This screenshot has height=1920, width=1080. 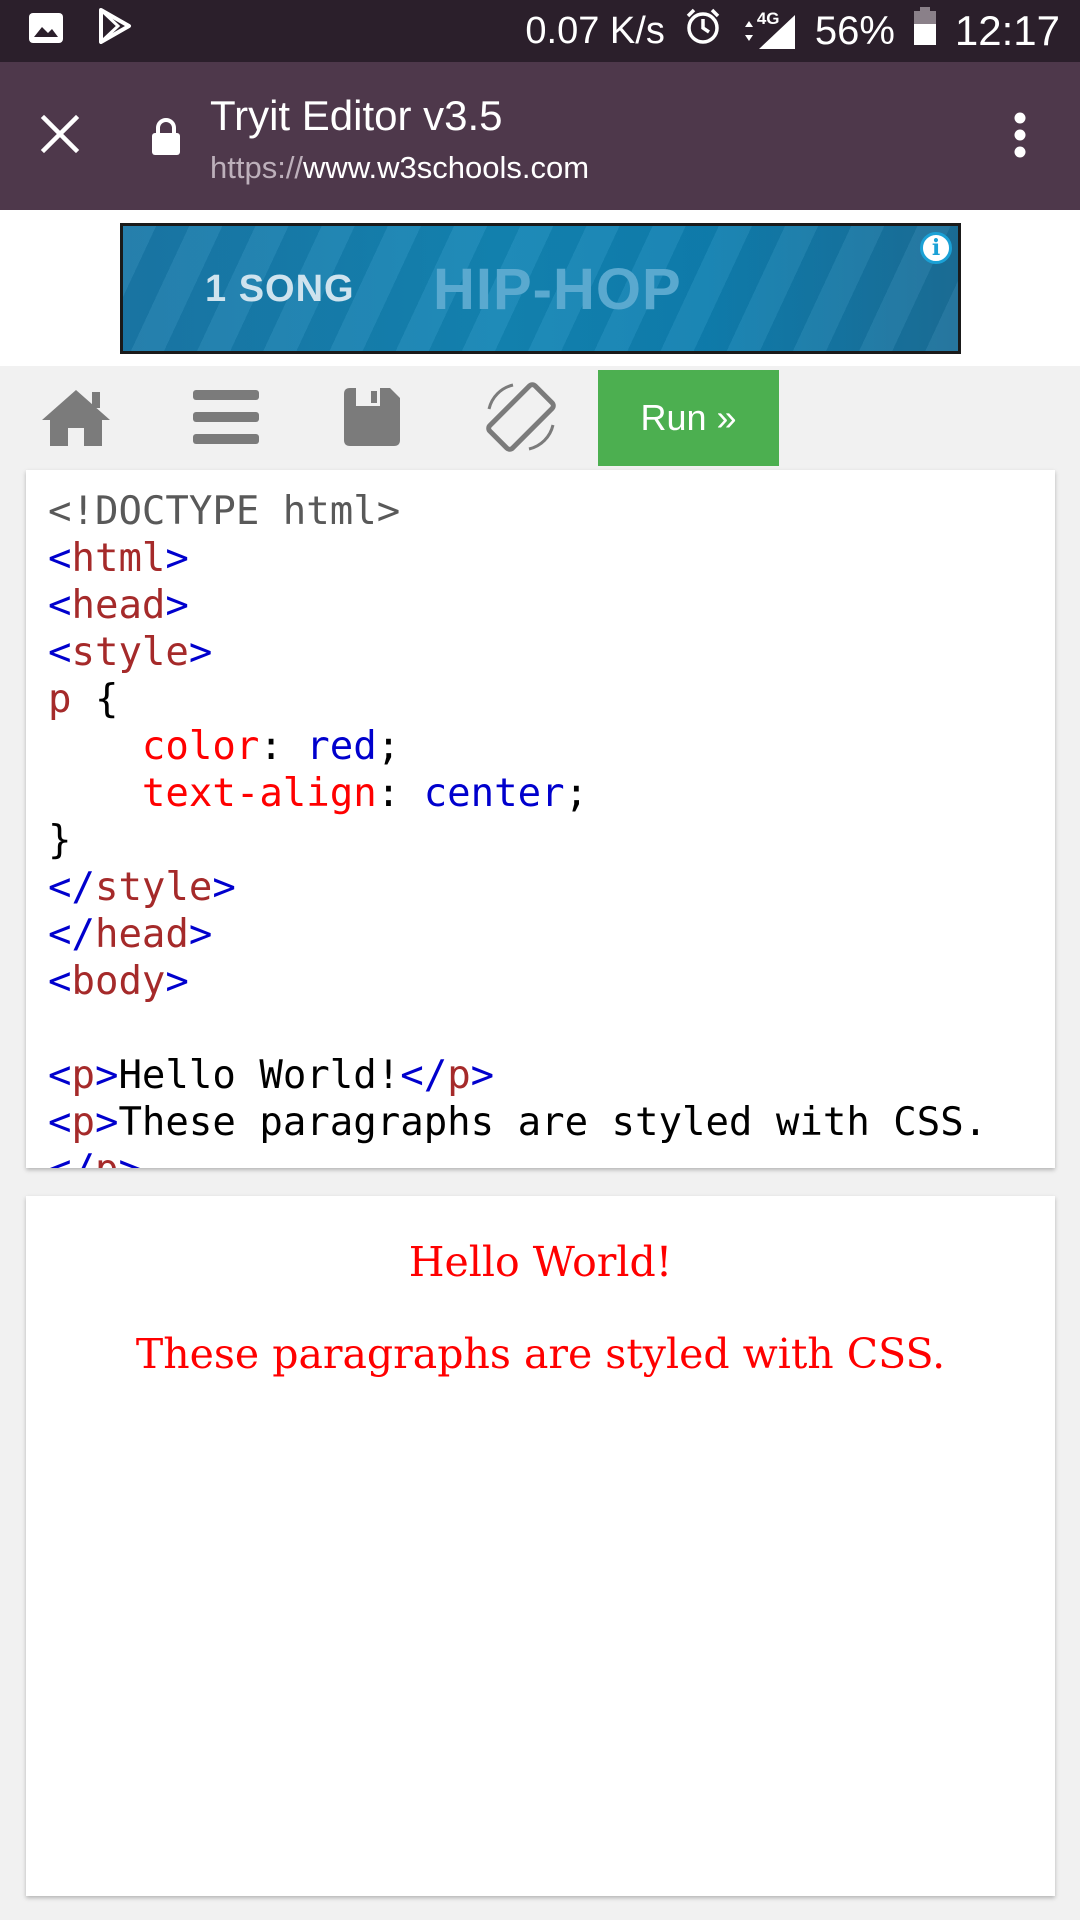 I want to click on code-line: <p>These paragraphs are styled with CSS., so click(x=551, y=1122).